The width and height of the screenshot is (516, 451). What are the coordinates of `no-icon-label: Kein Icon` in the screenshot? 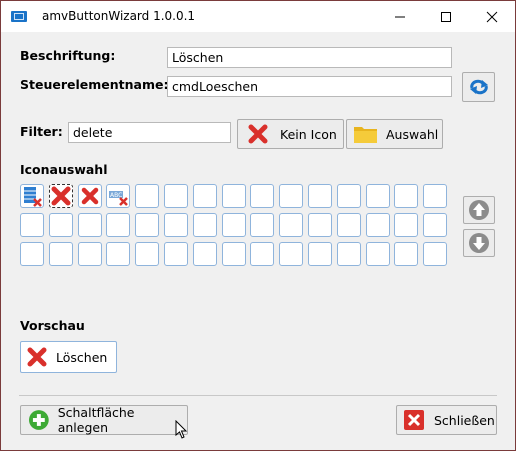 It's located at (308, 134).